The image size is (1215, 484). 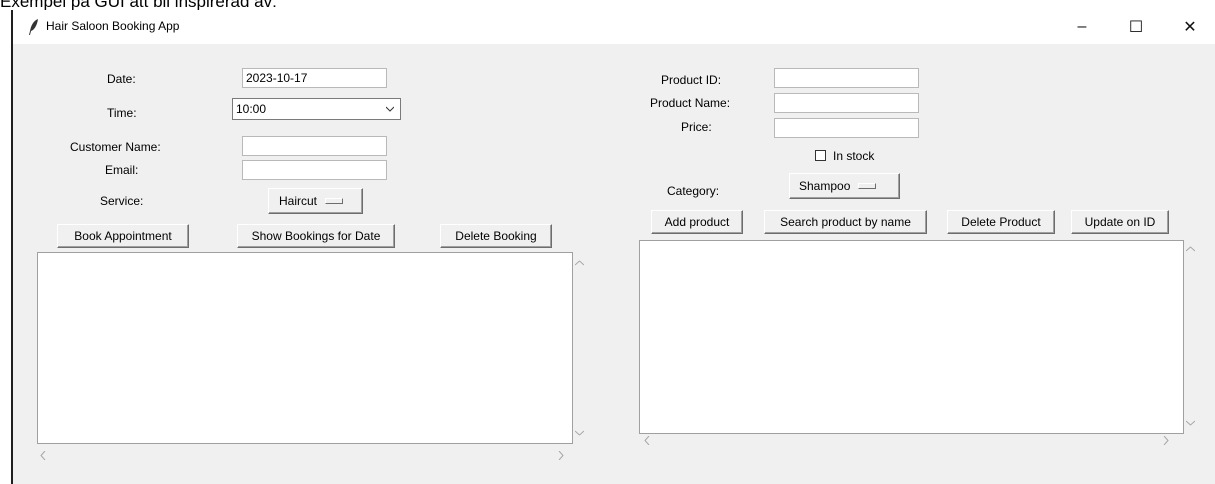 What do you see at coordinates (122, 201) in the screenshot?
I see `service-label: Service:` at bounding box center [122, 201].